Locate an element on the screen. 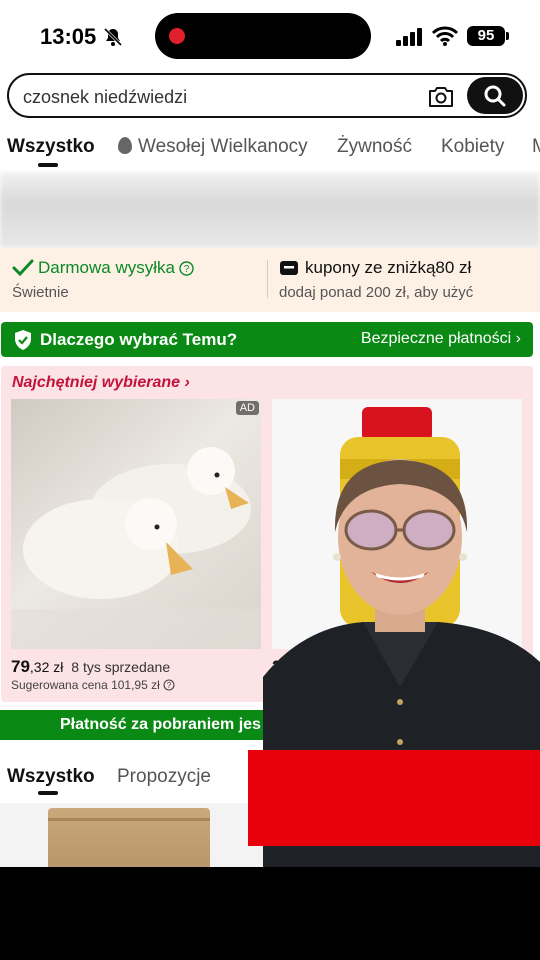  dynamic-island is located at coordinates (263, 36).